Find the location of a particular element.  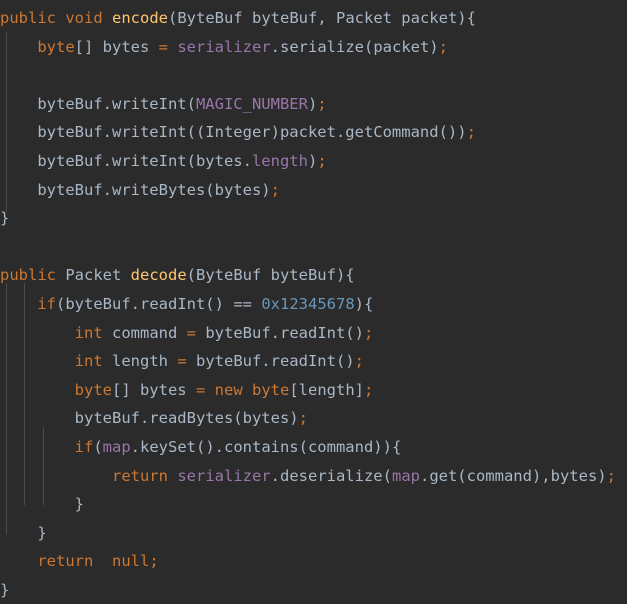

code-token: decode is located at coordinates (158, 275).